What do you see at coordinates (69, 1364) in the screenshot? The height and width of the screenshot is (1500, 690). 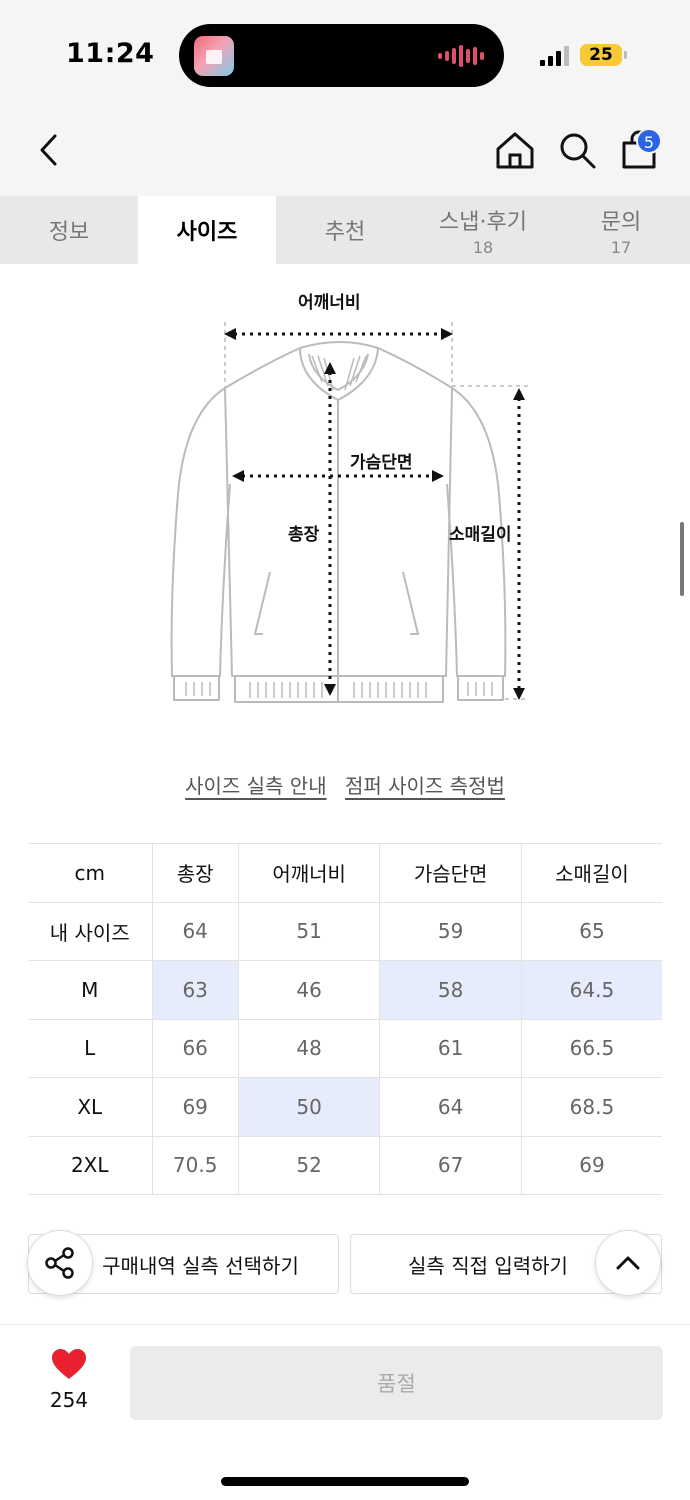 I see `heart-icon` at bounding box center [69, 1364].